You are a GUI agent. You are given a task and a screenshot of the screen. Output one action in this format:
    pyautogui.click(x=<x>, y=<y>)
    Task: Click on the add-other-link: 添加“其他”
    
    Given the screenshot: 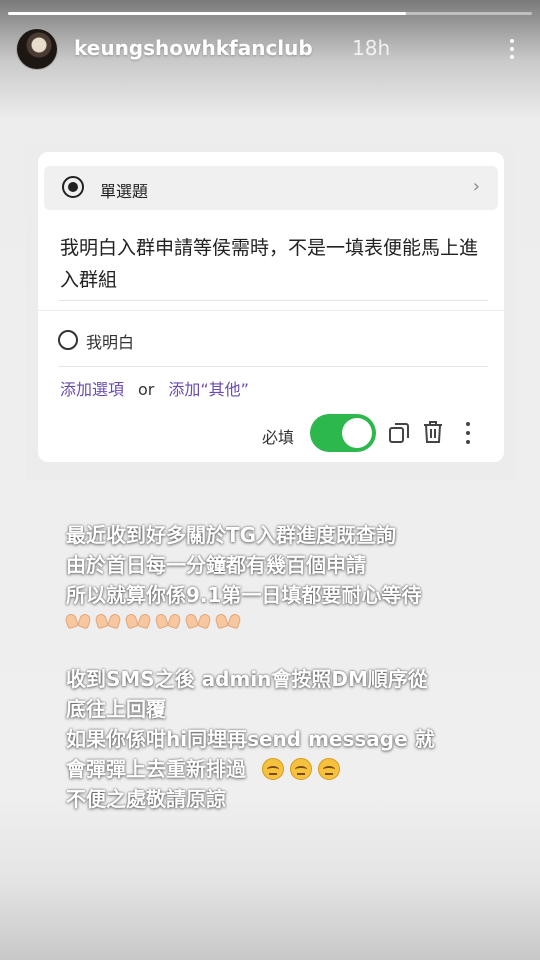 What is the action you would take?
    pyautogui.click(x=208, y=389)
    